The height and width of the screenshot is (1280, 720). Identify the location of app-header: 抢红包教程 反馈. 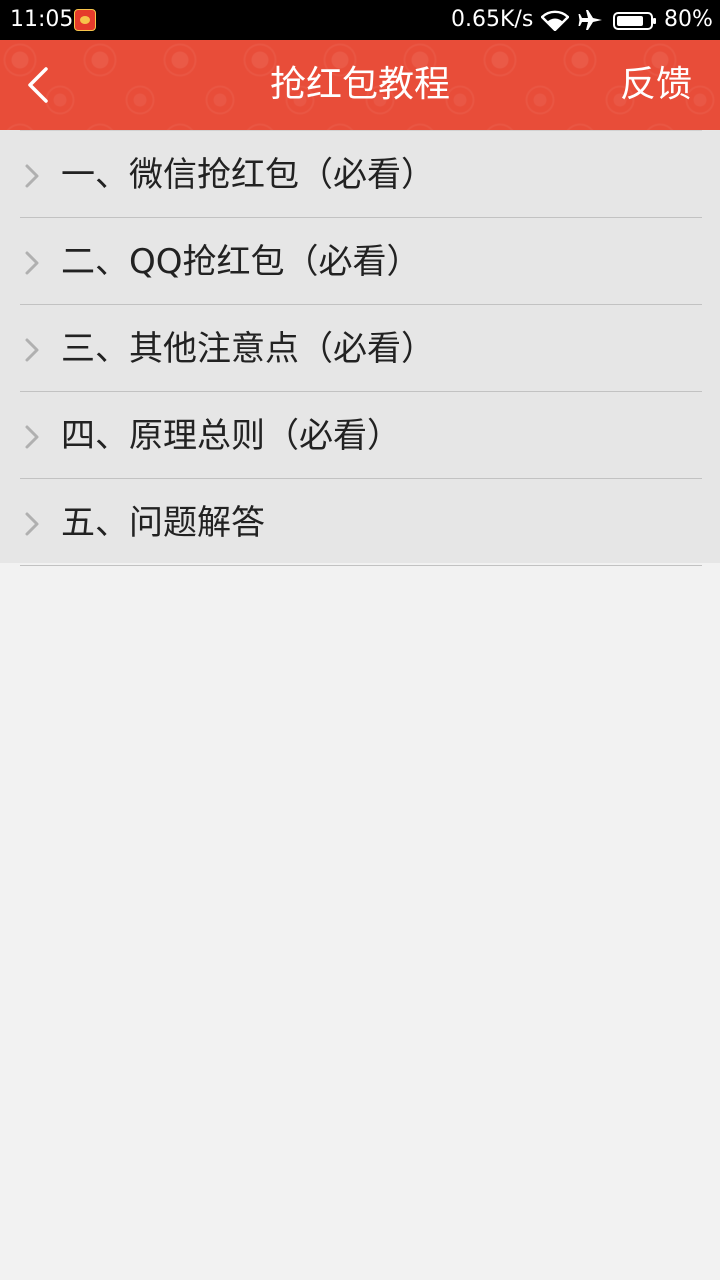
(360, 85).